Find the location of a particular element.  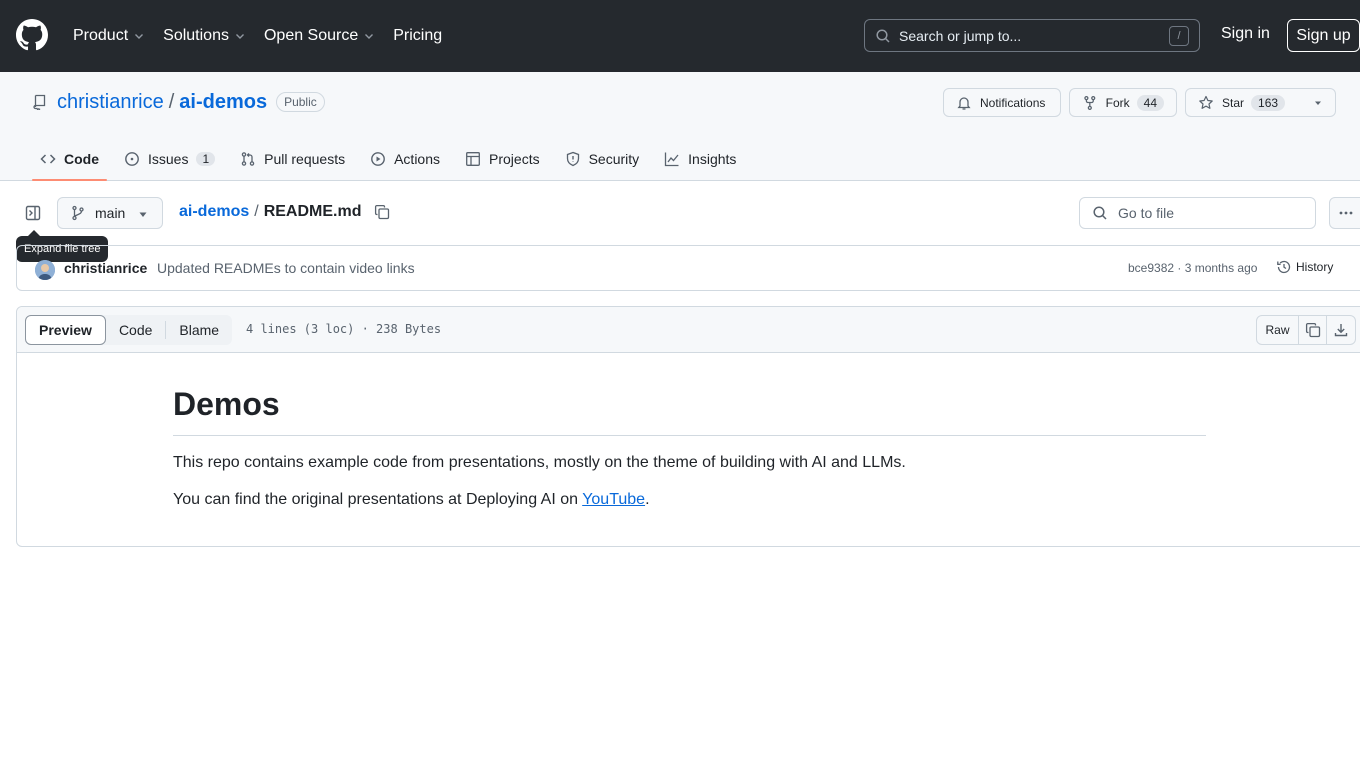

breadcrumb-file: README.md is located at coordinates (312, 211).